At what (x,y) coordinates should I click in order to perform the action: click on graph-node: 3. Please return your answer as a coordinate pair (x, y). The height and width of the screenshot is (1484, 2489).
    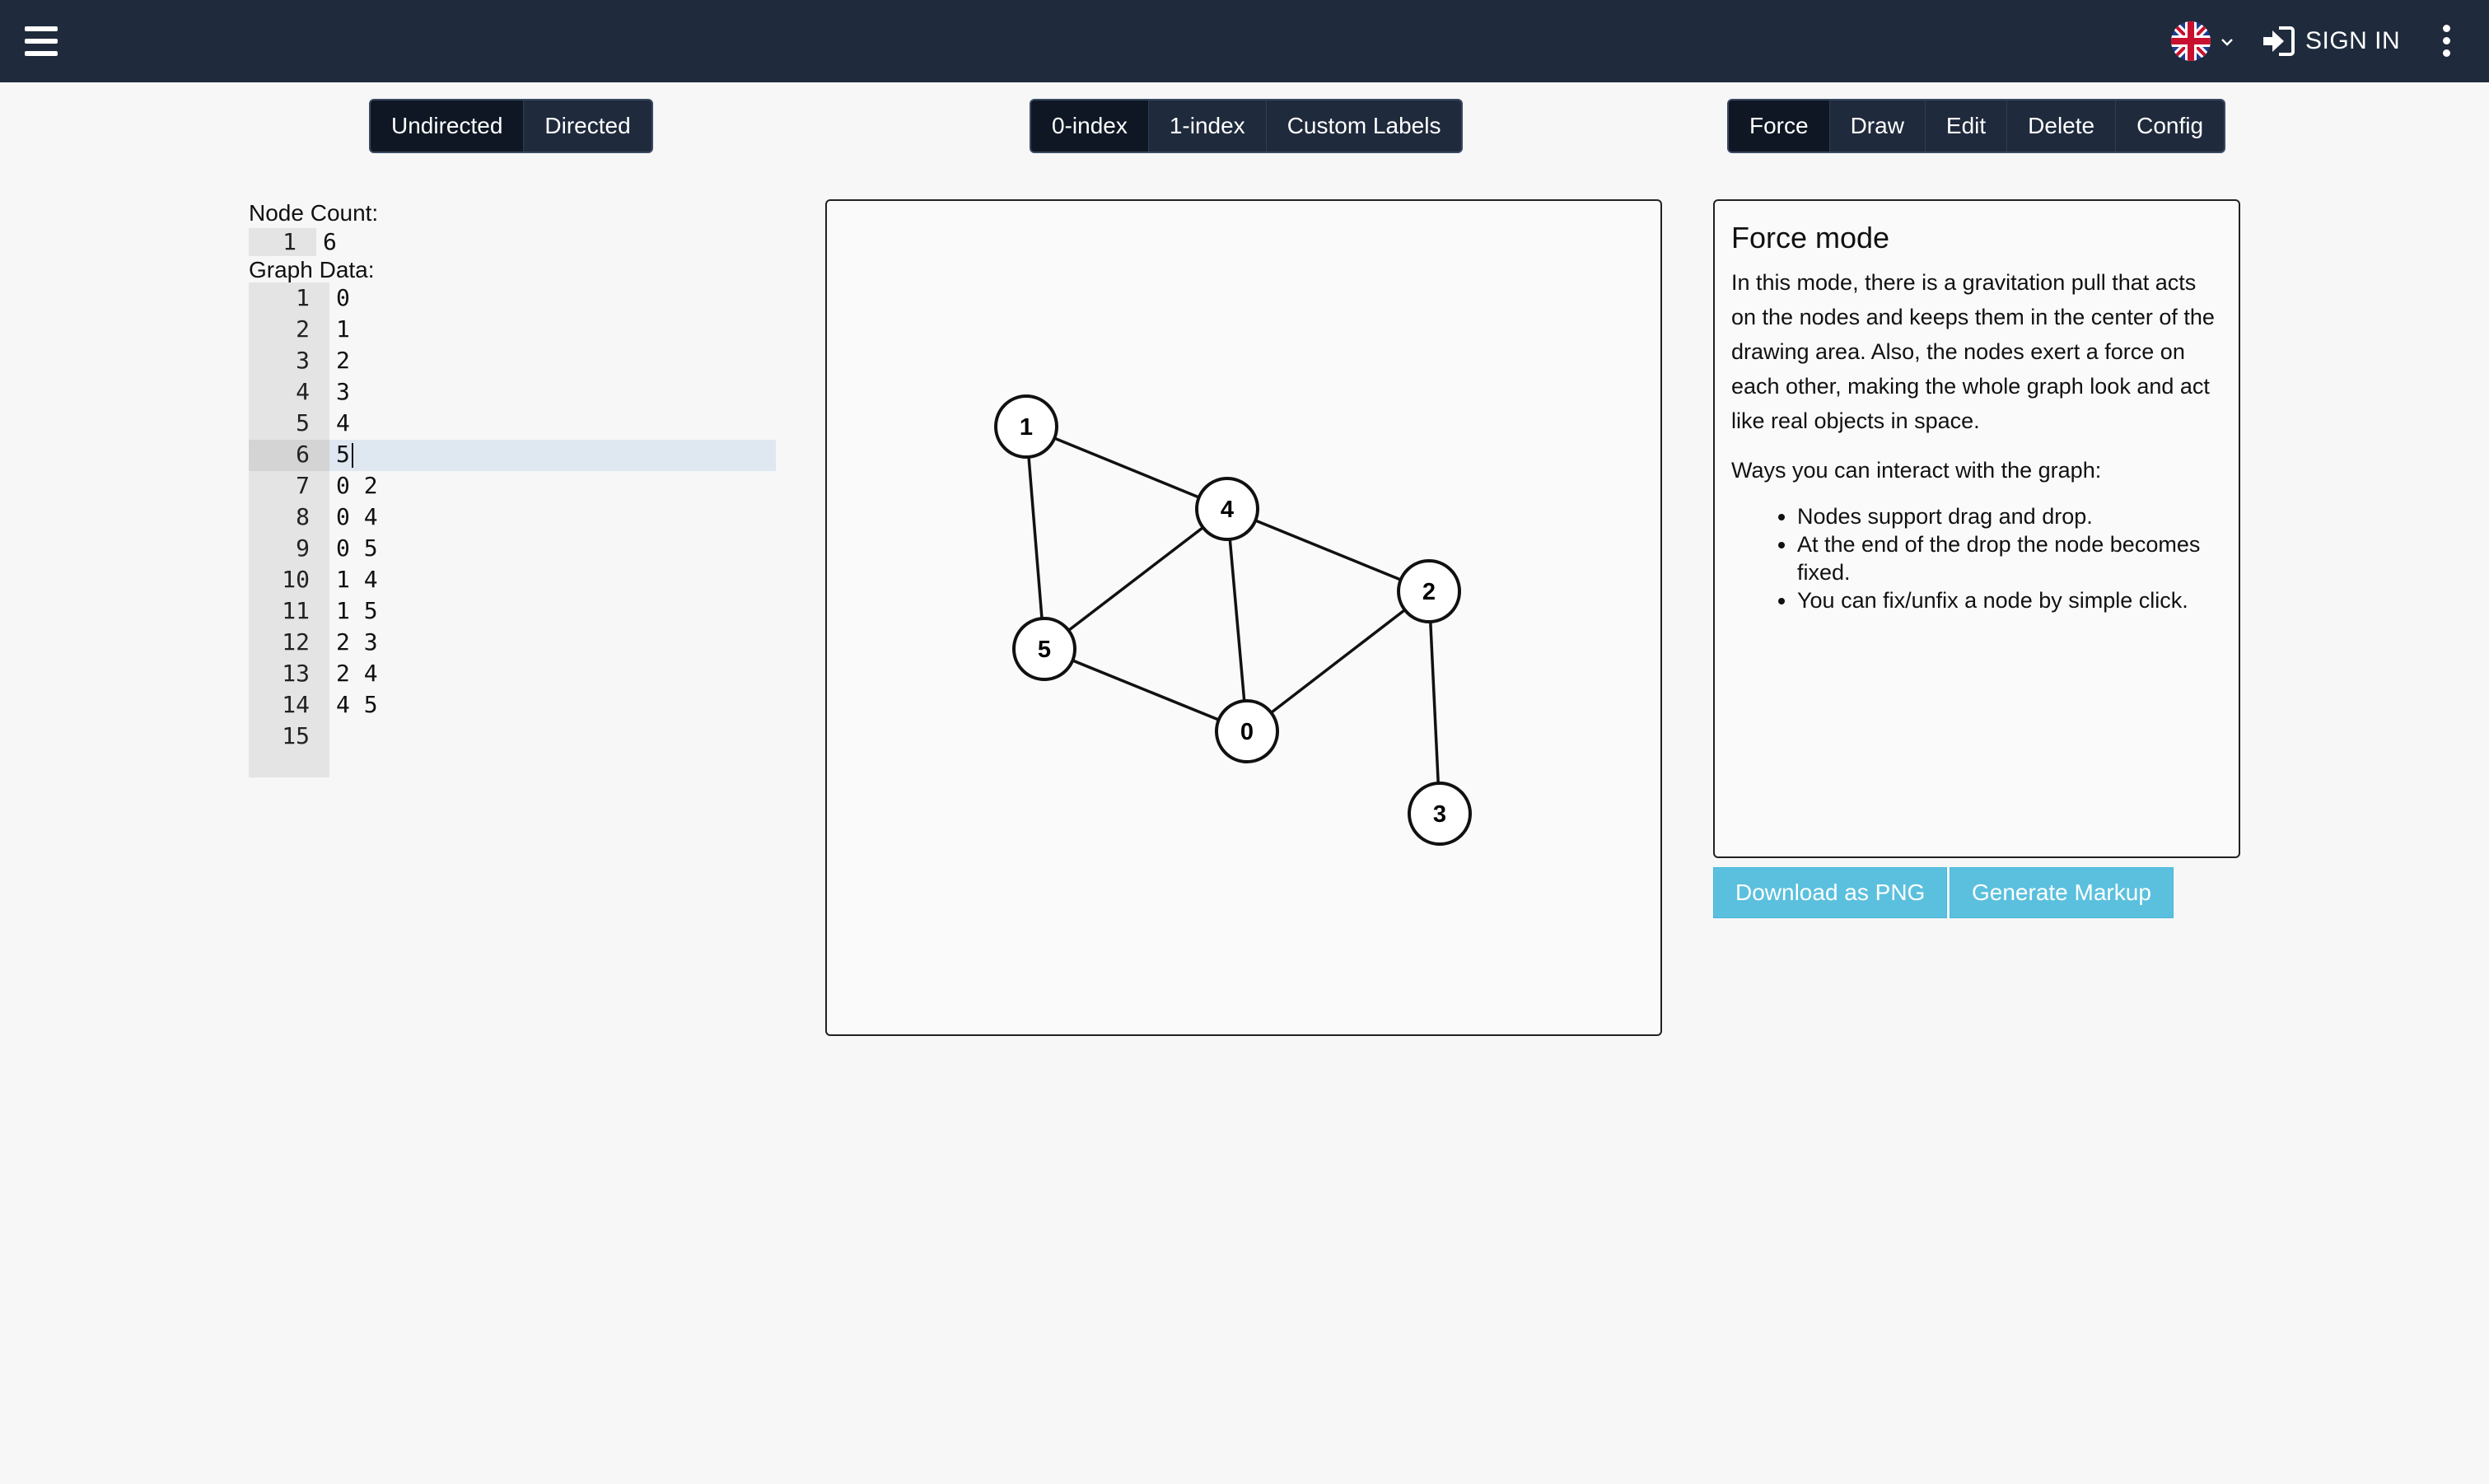
    Looking at the image, I should click on (1440, 814).